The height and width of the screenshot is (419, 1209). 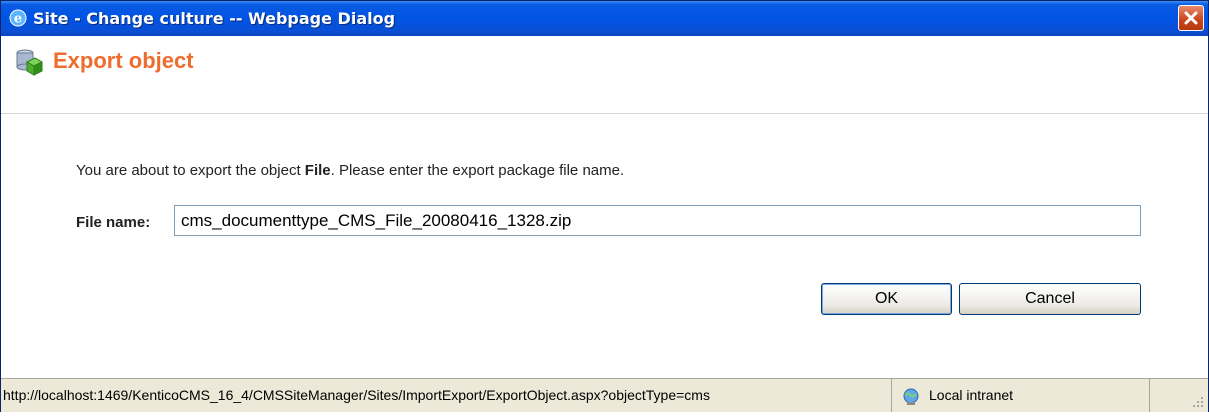 What do you see at coordinates (1024, 395) in the screenshot?
I see `security-zone: Local intranet` at bounding box center [1024, 395].